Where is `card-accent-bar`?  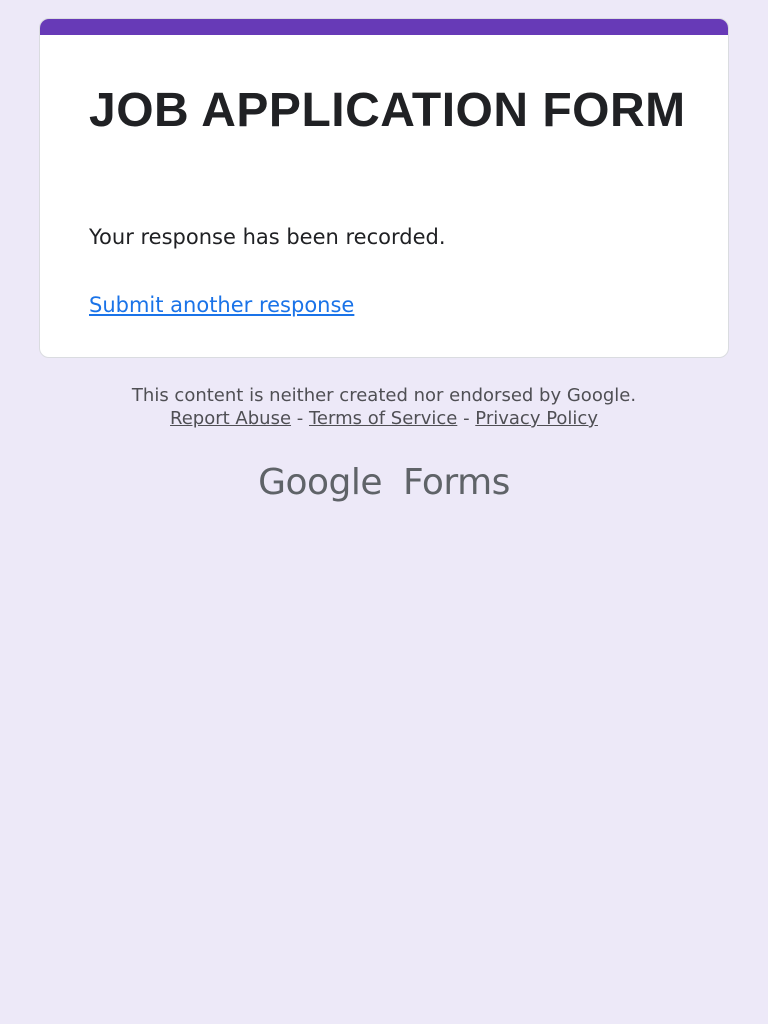 card-accent-bar is located at coordinates (384, 27).